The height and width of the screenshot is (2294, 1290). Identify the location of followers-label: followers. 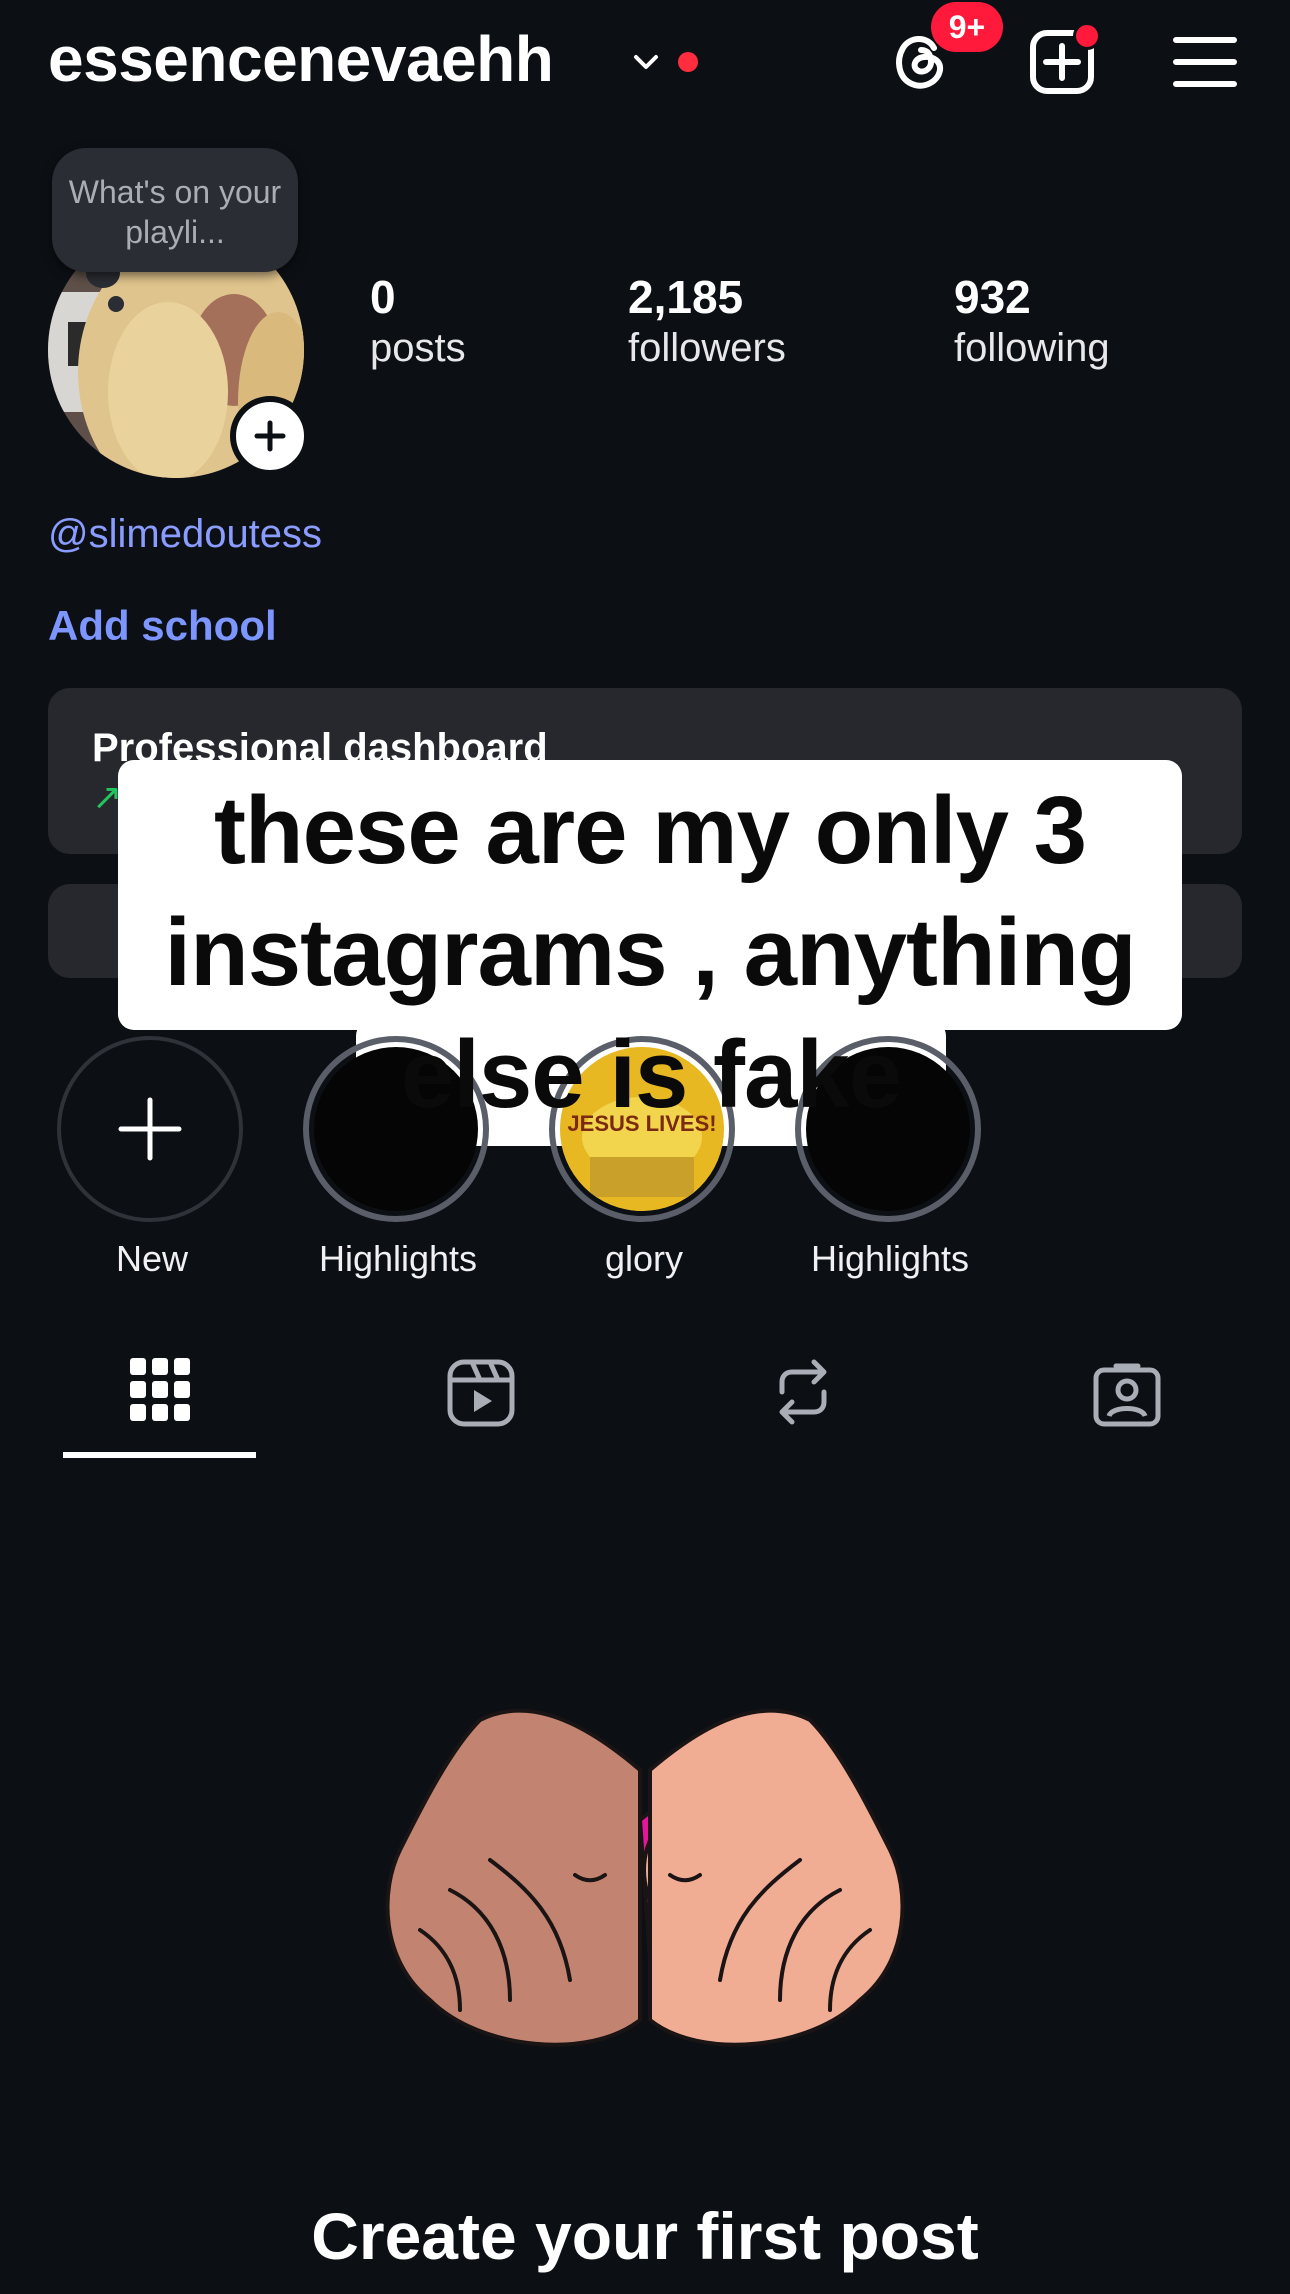
(707, 348).